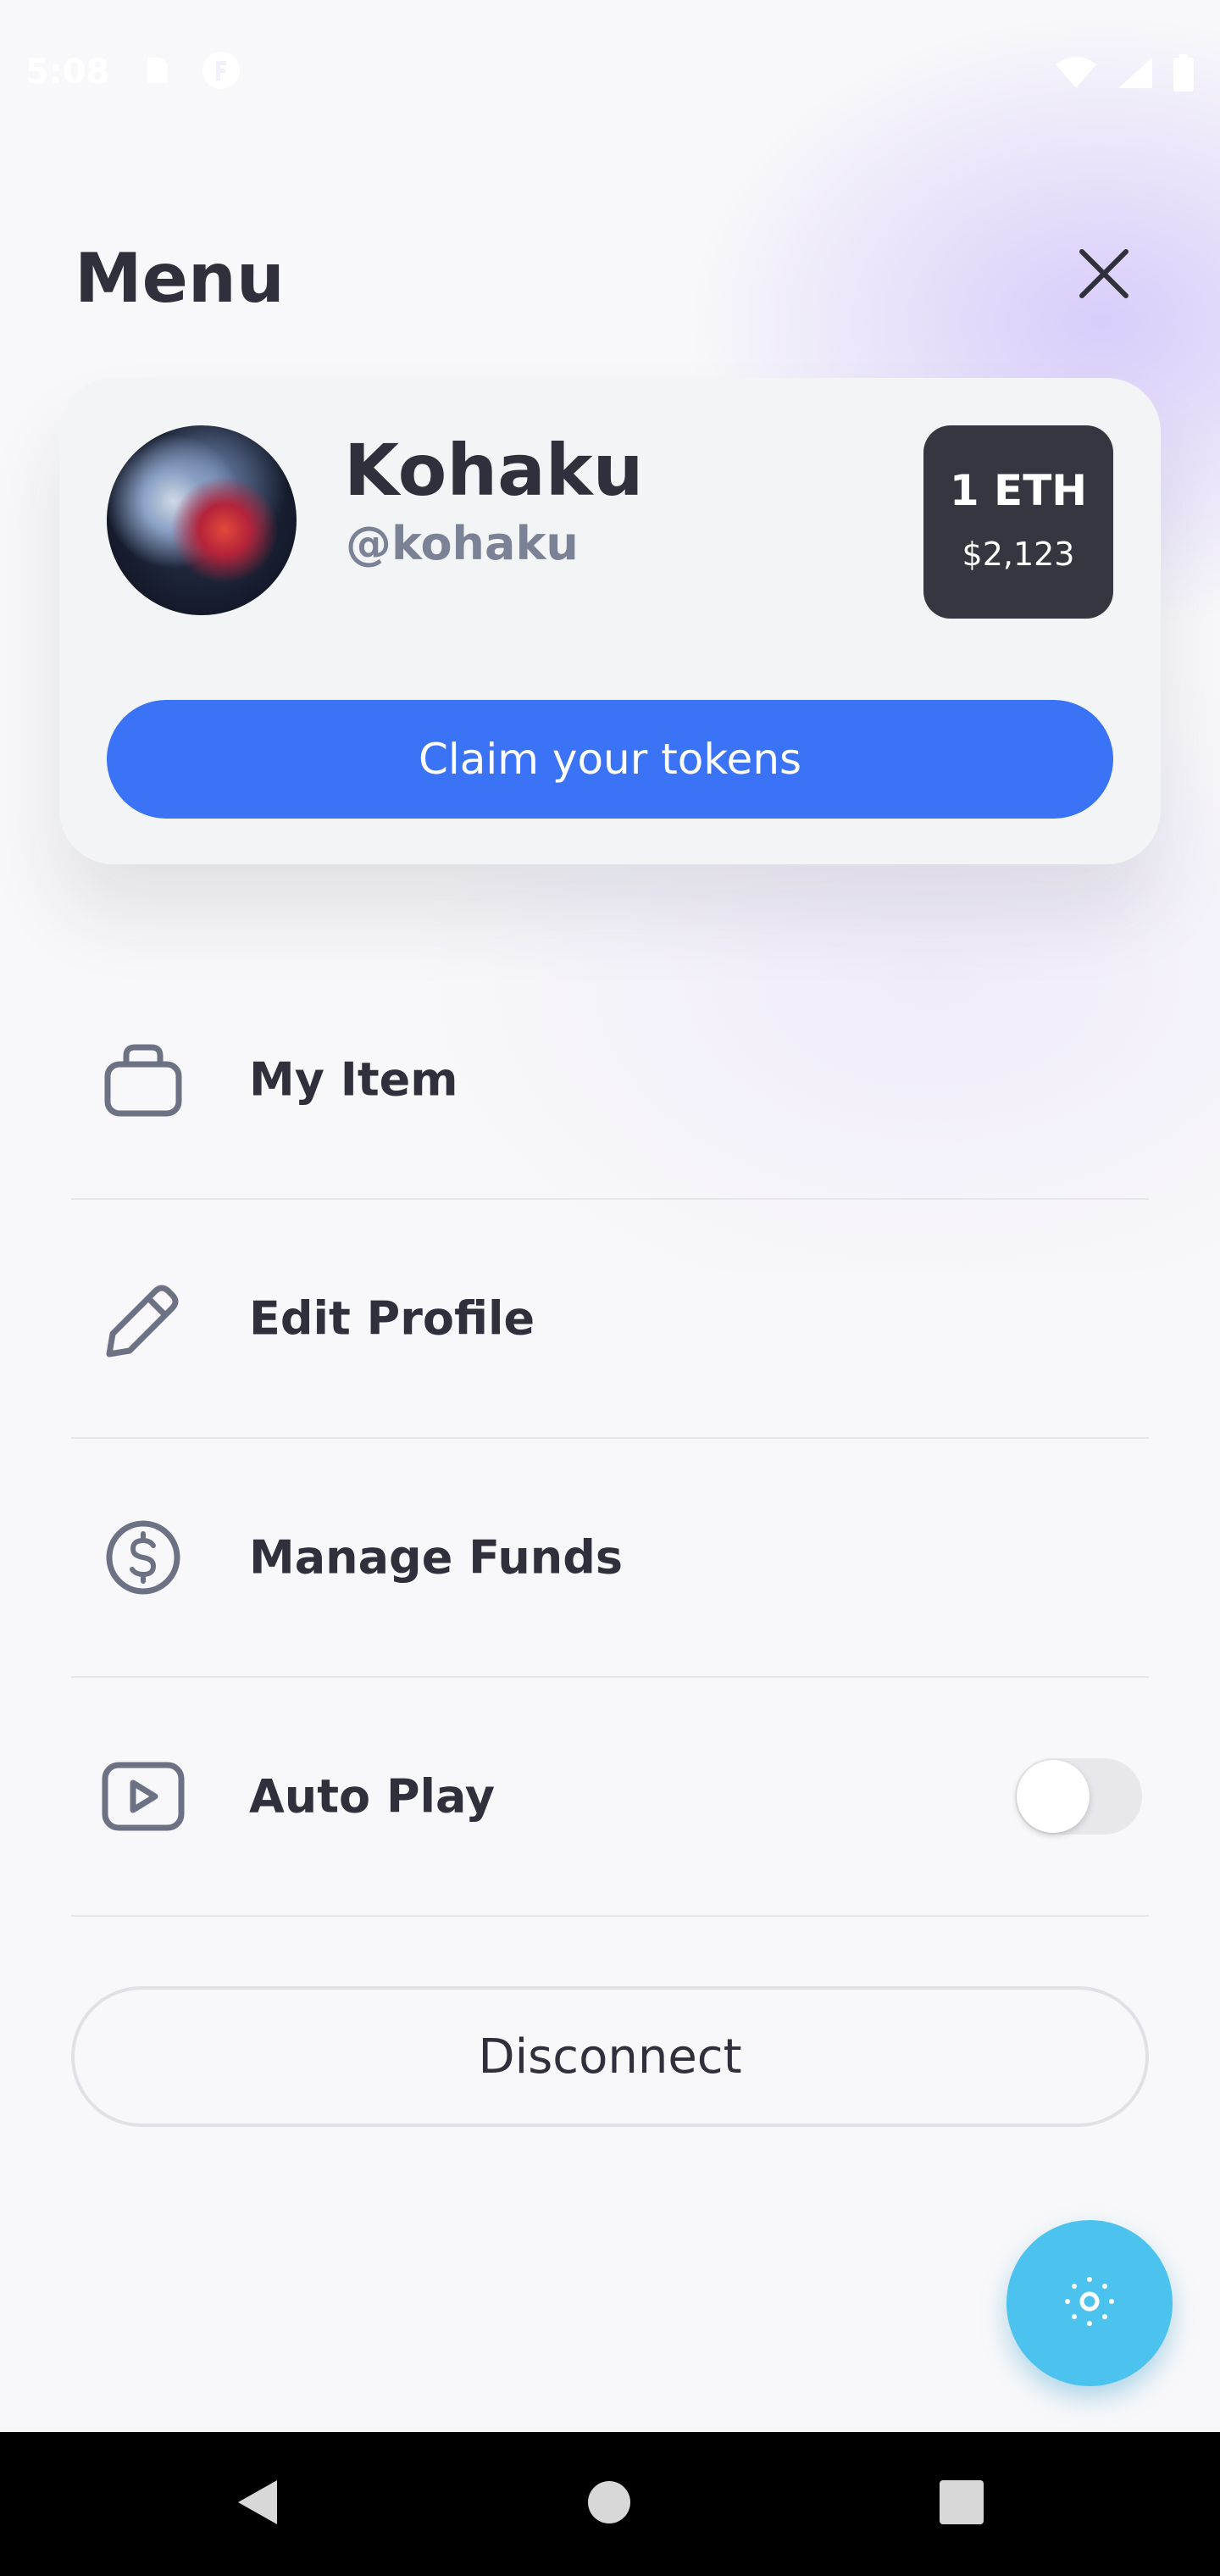 The image size is (1220, 2576). Describe the element at coordinates (143, 1796) in the screenshot. I see `play-icon` at that location.